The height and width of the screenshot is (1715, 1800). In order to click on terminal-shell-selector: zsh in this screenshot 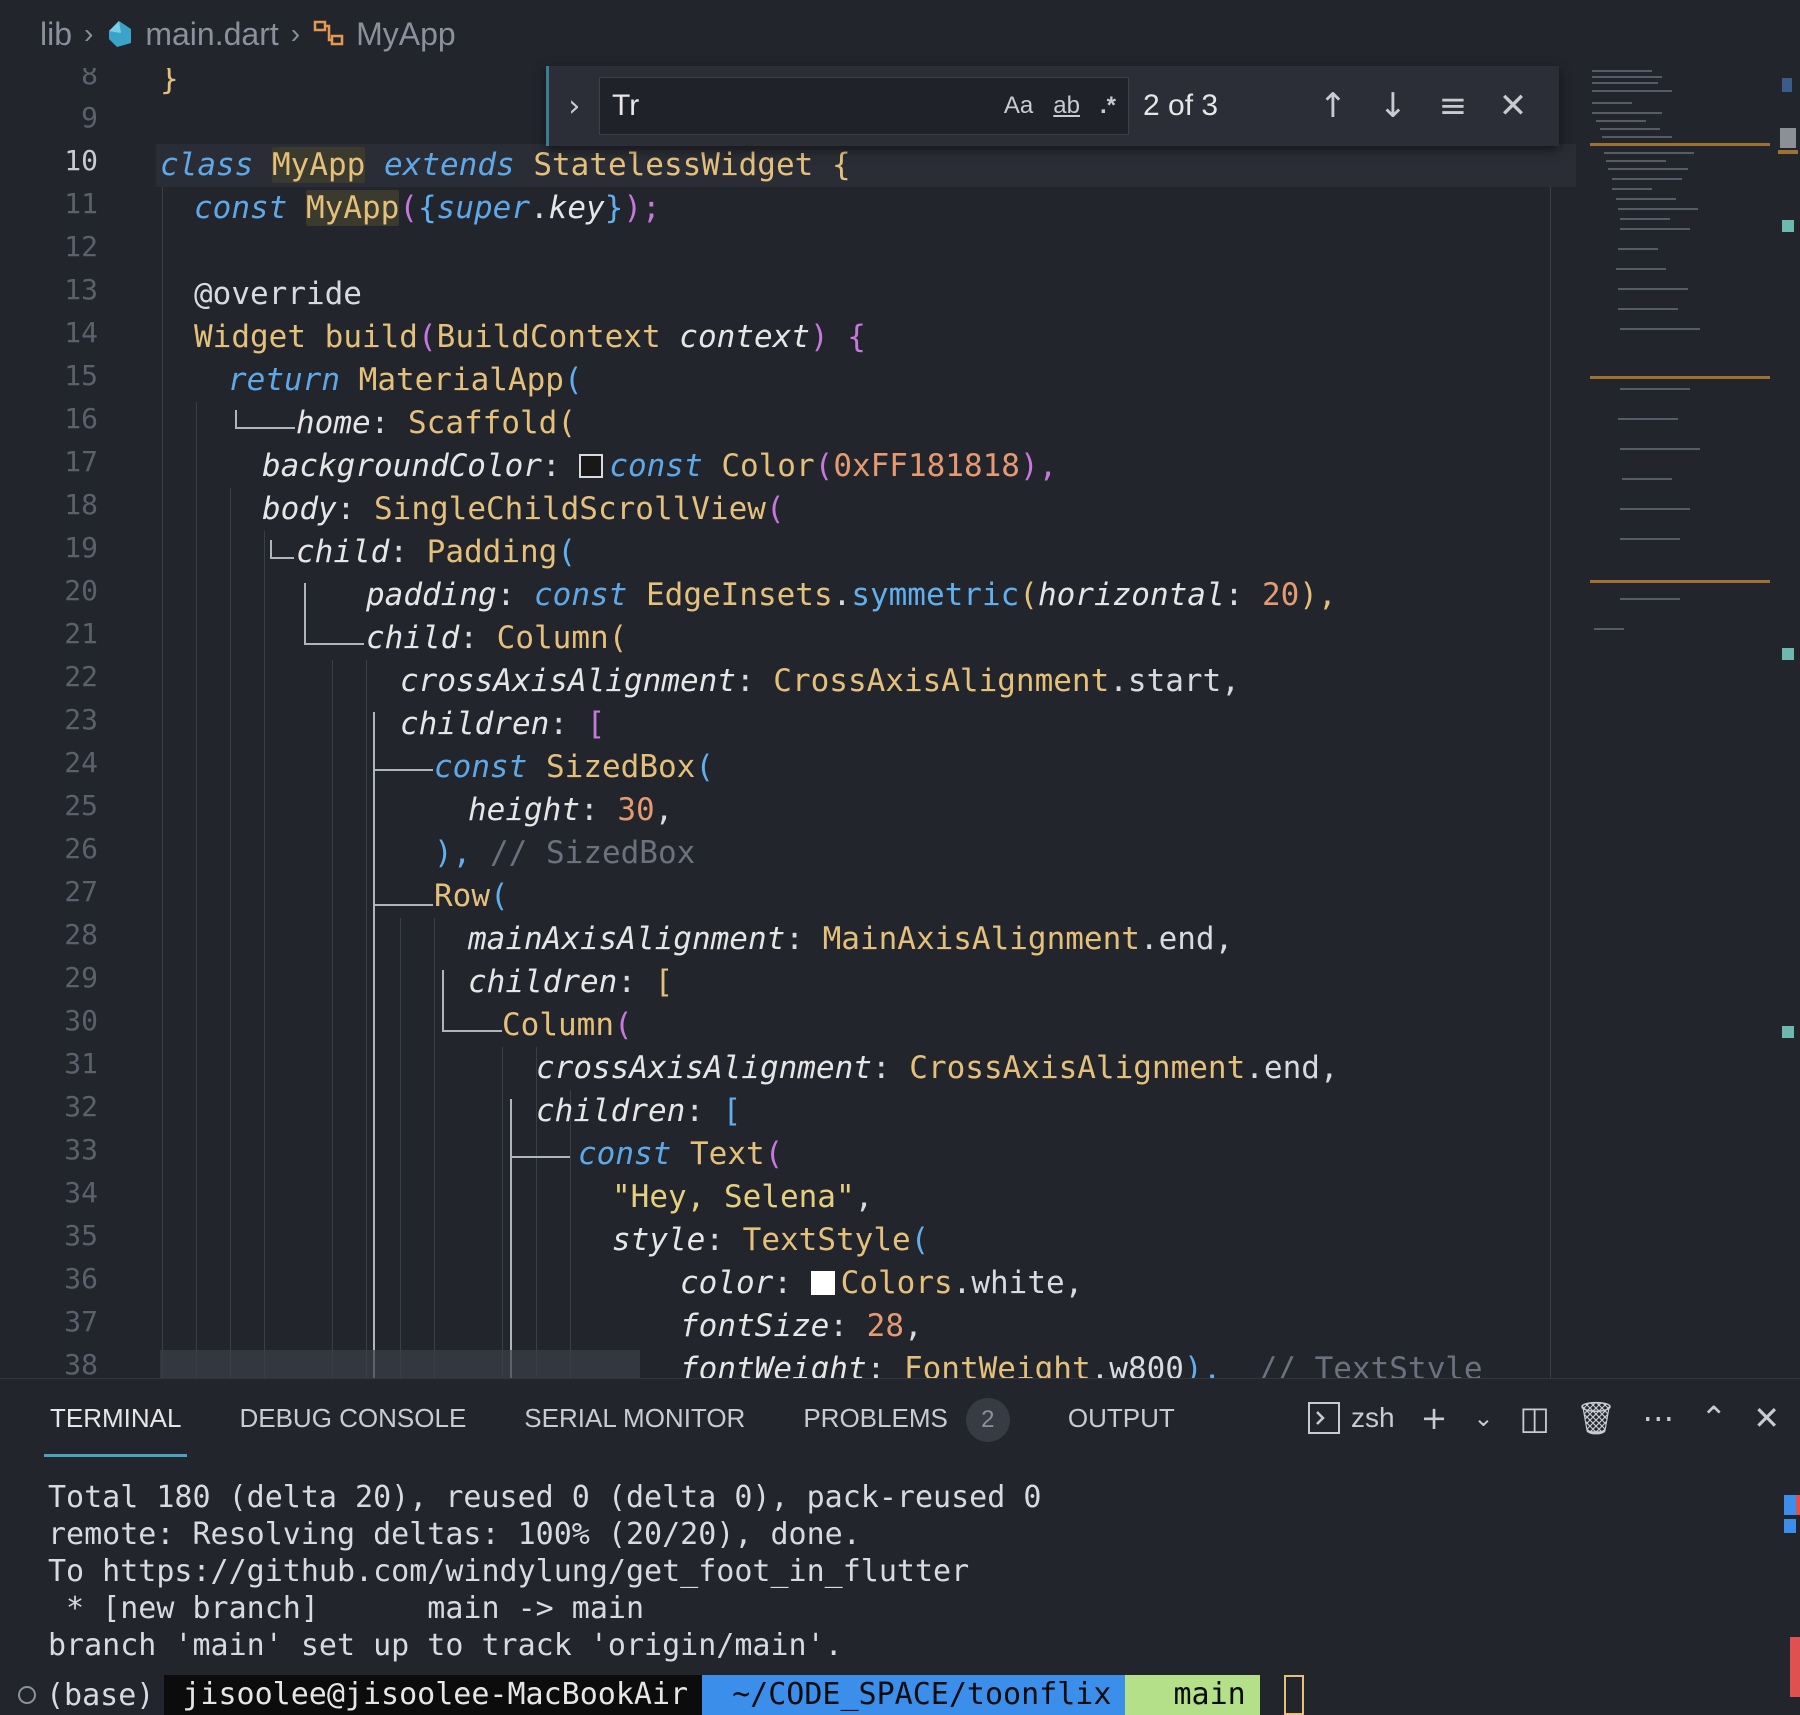, I will do `click(1351, 1418)`.